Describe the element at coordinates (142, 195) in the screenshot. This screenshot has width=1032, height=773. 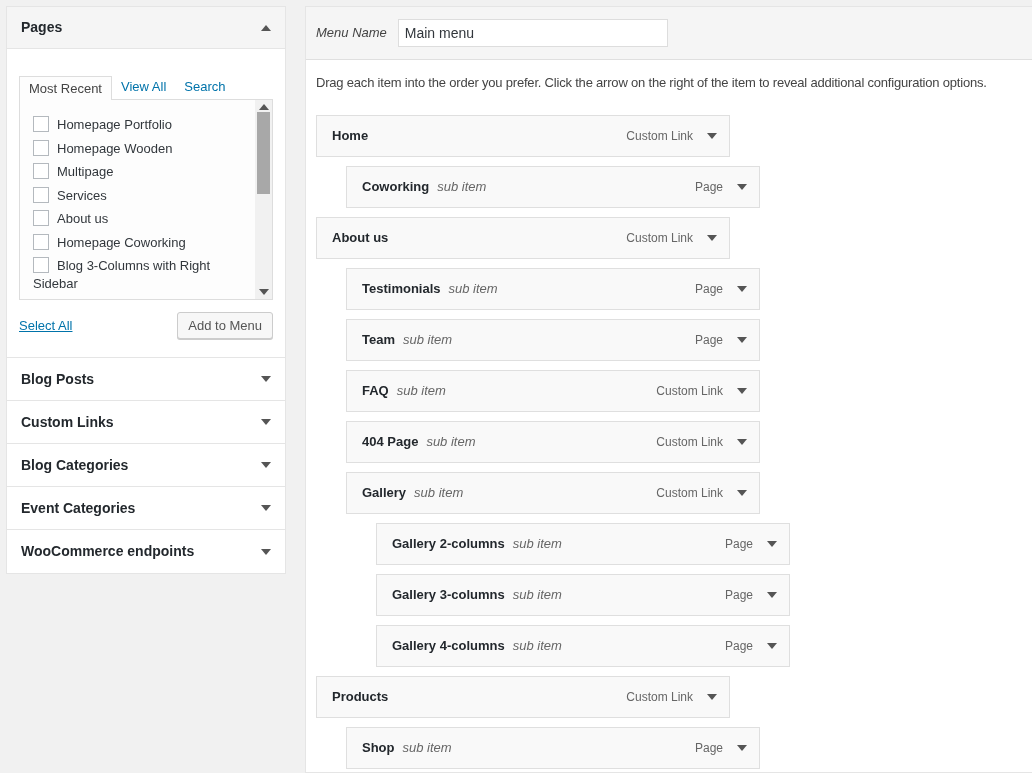
I see `page-checkbox-item: Services` at that location.